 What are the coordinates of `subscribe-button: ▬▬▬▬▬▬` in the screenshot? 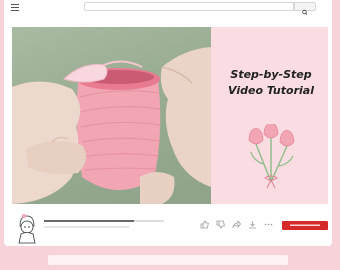 It's located at (305, 225).